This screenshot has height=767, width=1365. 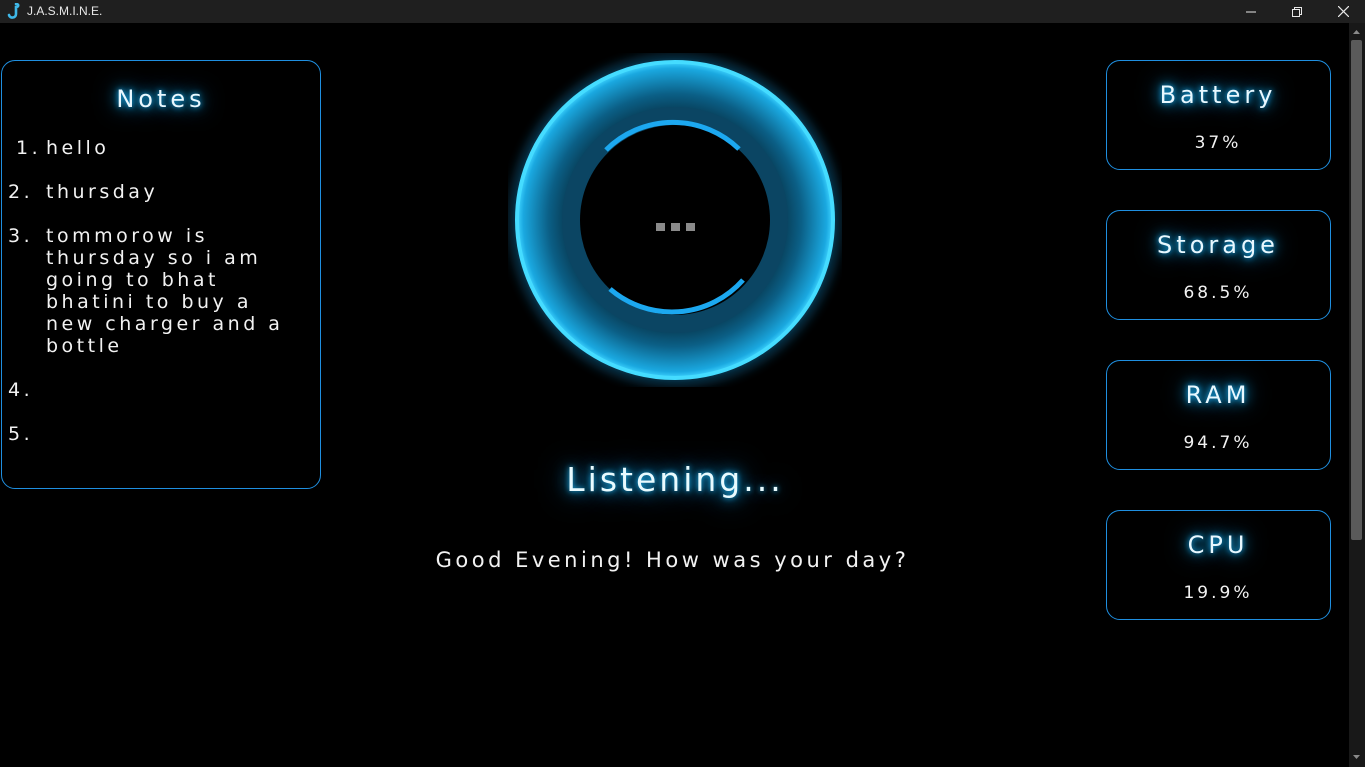 What do you see at coordinates (78, 148) in the screenshot?
I see `note-text: hello` at bounding box center [78, 148].